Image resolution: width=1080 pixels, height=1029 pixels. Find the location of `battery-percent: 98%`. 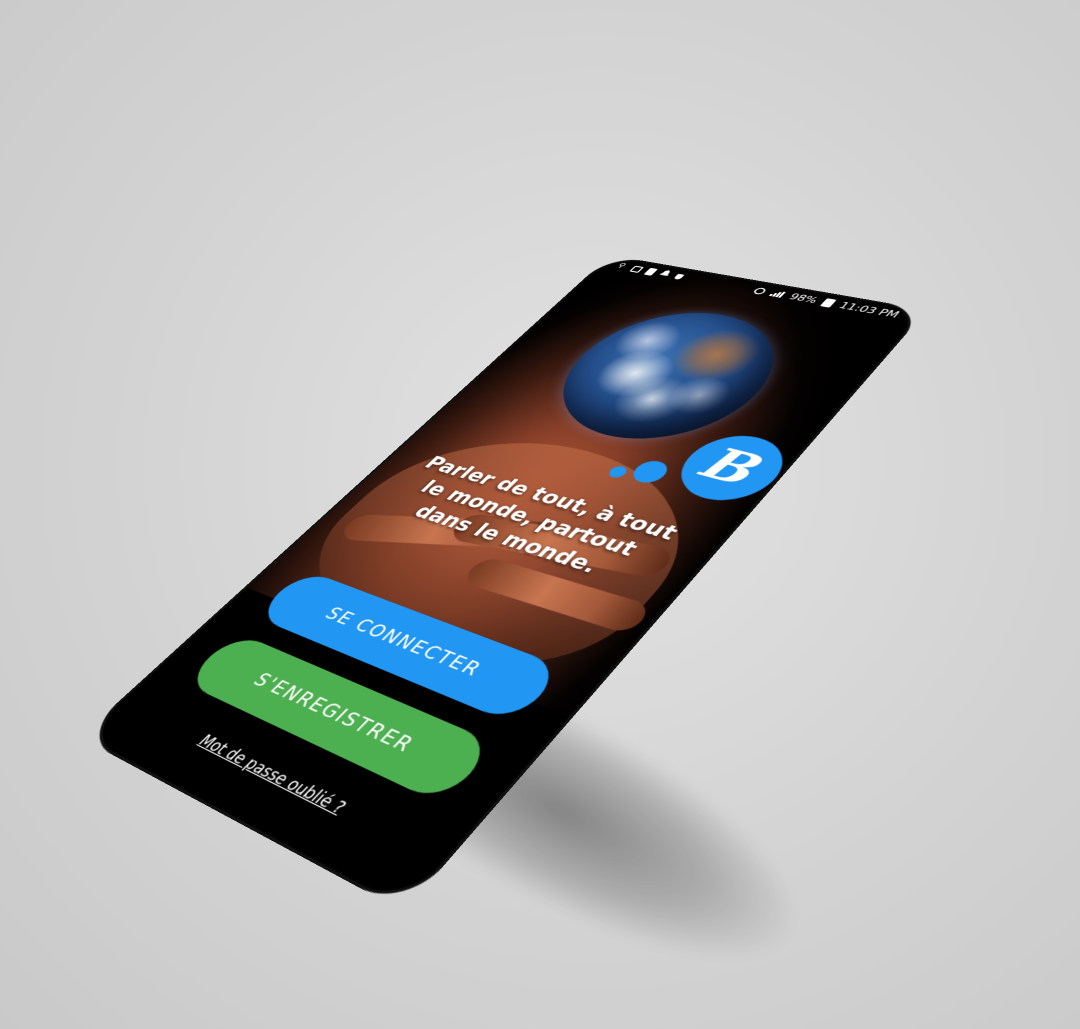

battery-percent: 98% is located at coordinates (803, 298).